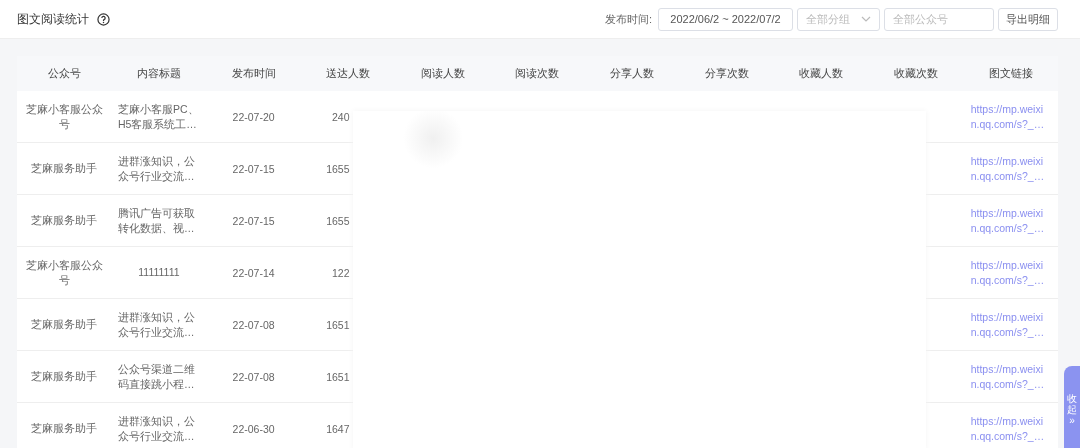 The height and width of the screenshot is (448, 1080). I want to click on column-header: 送达人数, so click(348, 73).